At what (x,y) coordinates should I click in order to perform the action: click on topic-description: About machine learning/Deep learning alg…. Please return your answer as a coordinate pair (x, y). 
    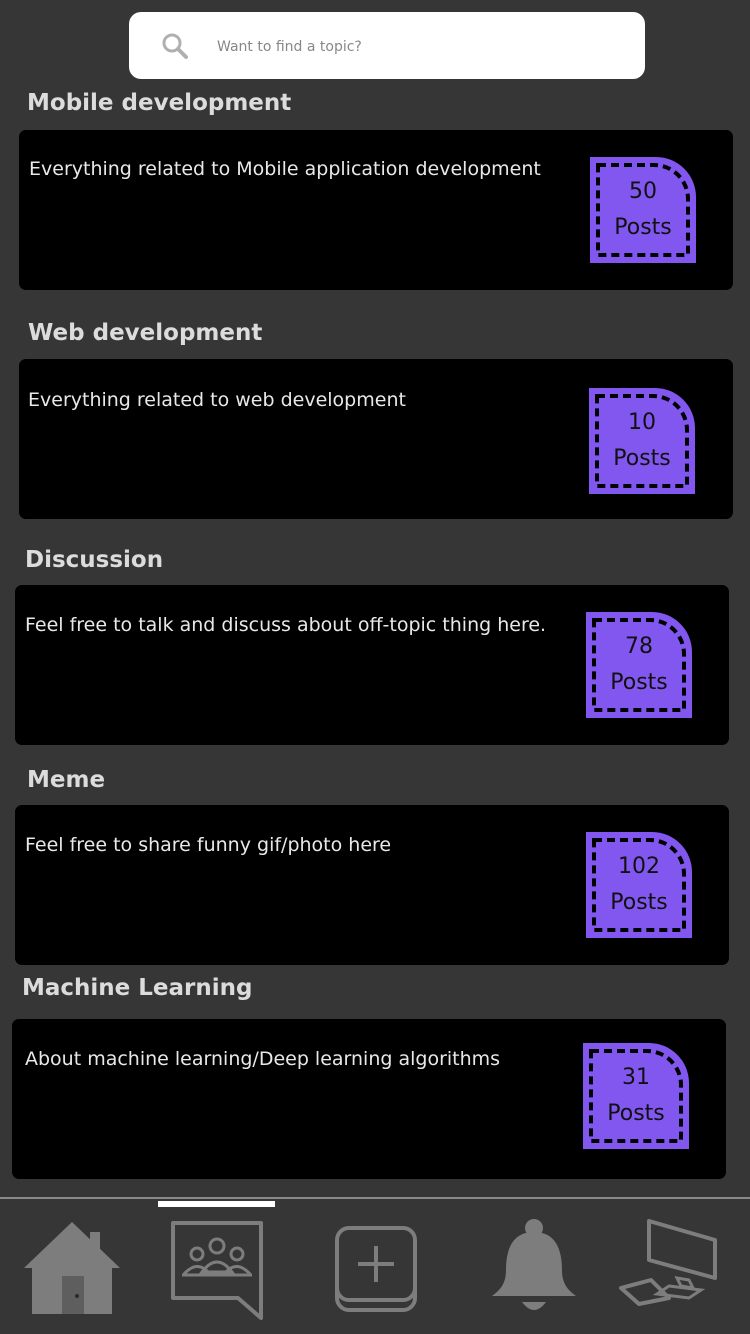
    Looking at the image, I should click on (263, 1059).